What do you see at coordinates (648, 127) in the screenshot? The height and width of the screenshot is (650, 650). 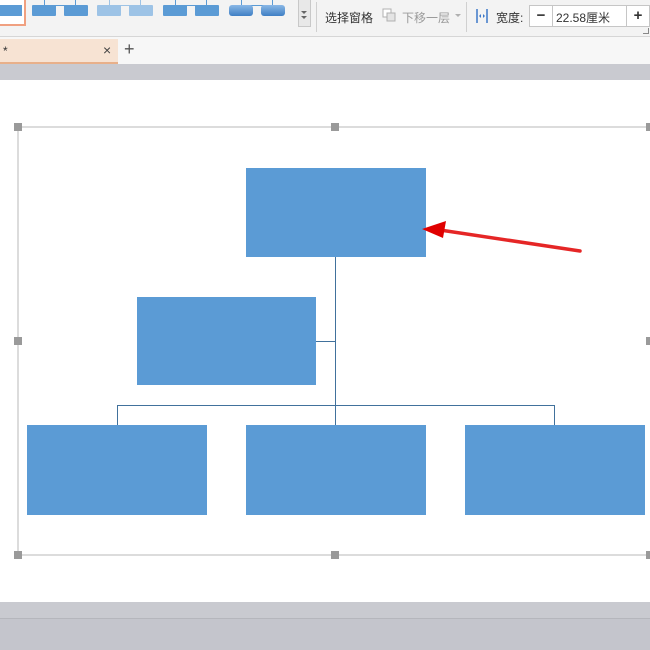 I see `resize-handle-top-right` at bounding box center [648, 127].